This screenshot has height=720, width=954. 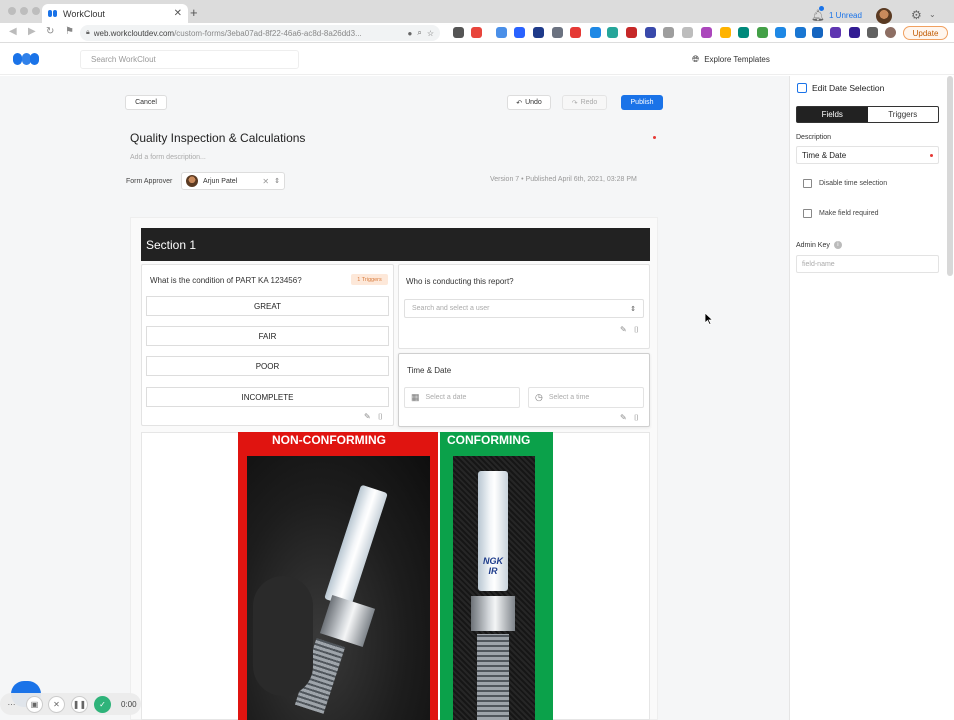 What do you see at coordinates (36, 11) in the screenshot?
I see `window-zoom-icon` at bounding box center [36, 11].